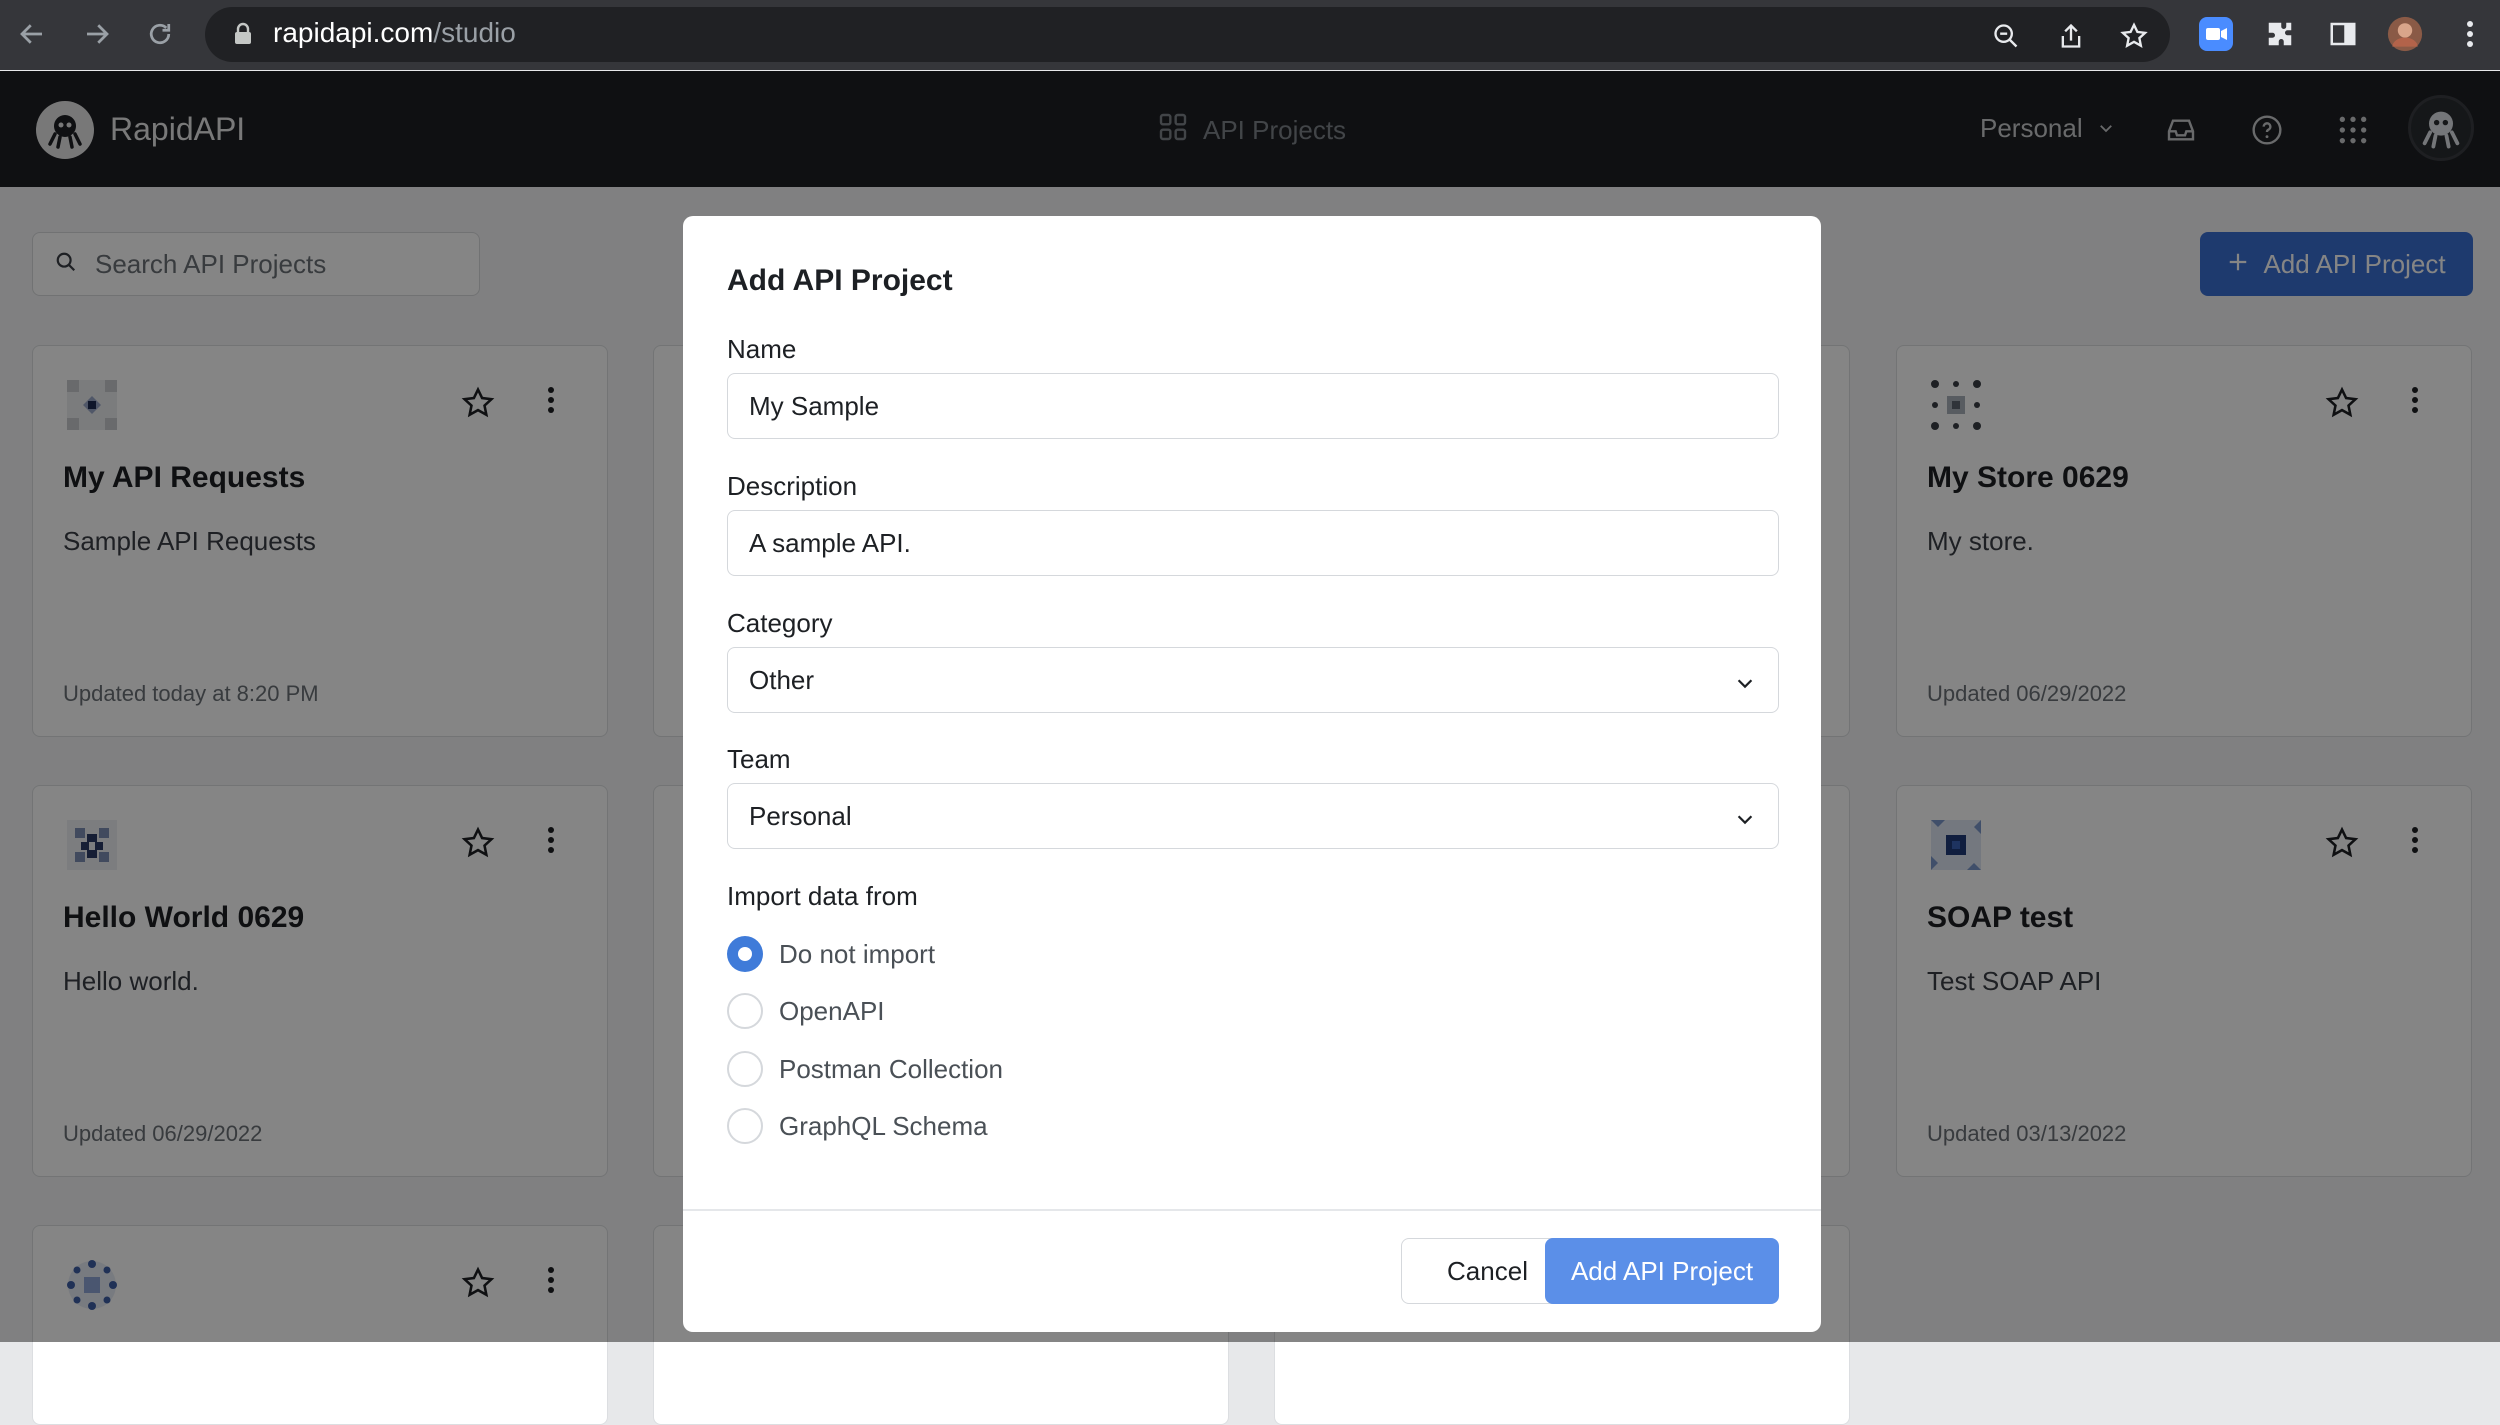  I want to click on team-select: Personal, so click(1253, 816).